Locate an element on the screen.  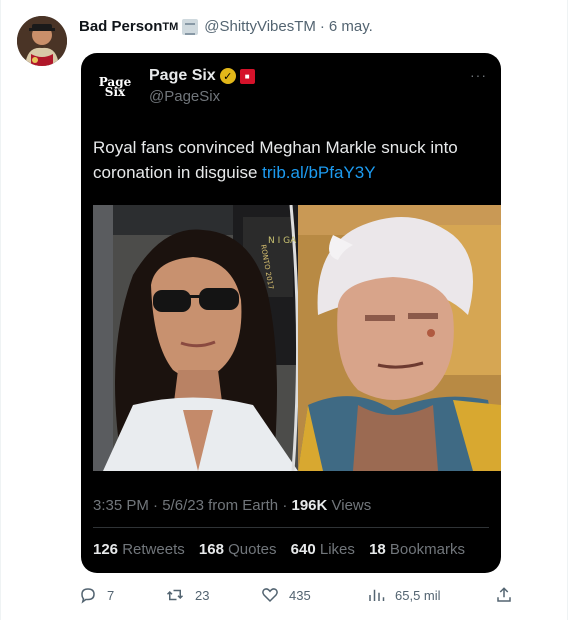
tweet-meta: 3:35 PM · 5/6/23 from Earth · 196K Views is located at coordinates (232, 505).